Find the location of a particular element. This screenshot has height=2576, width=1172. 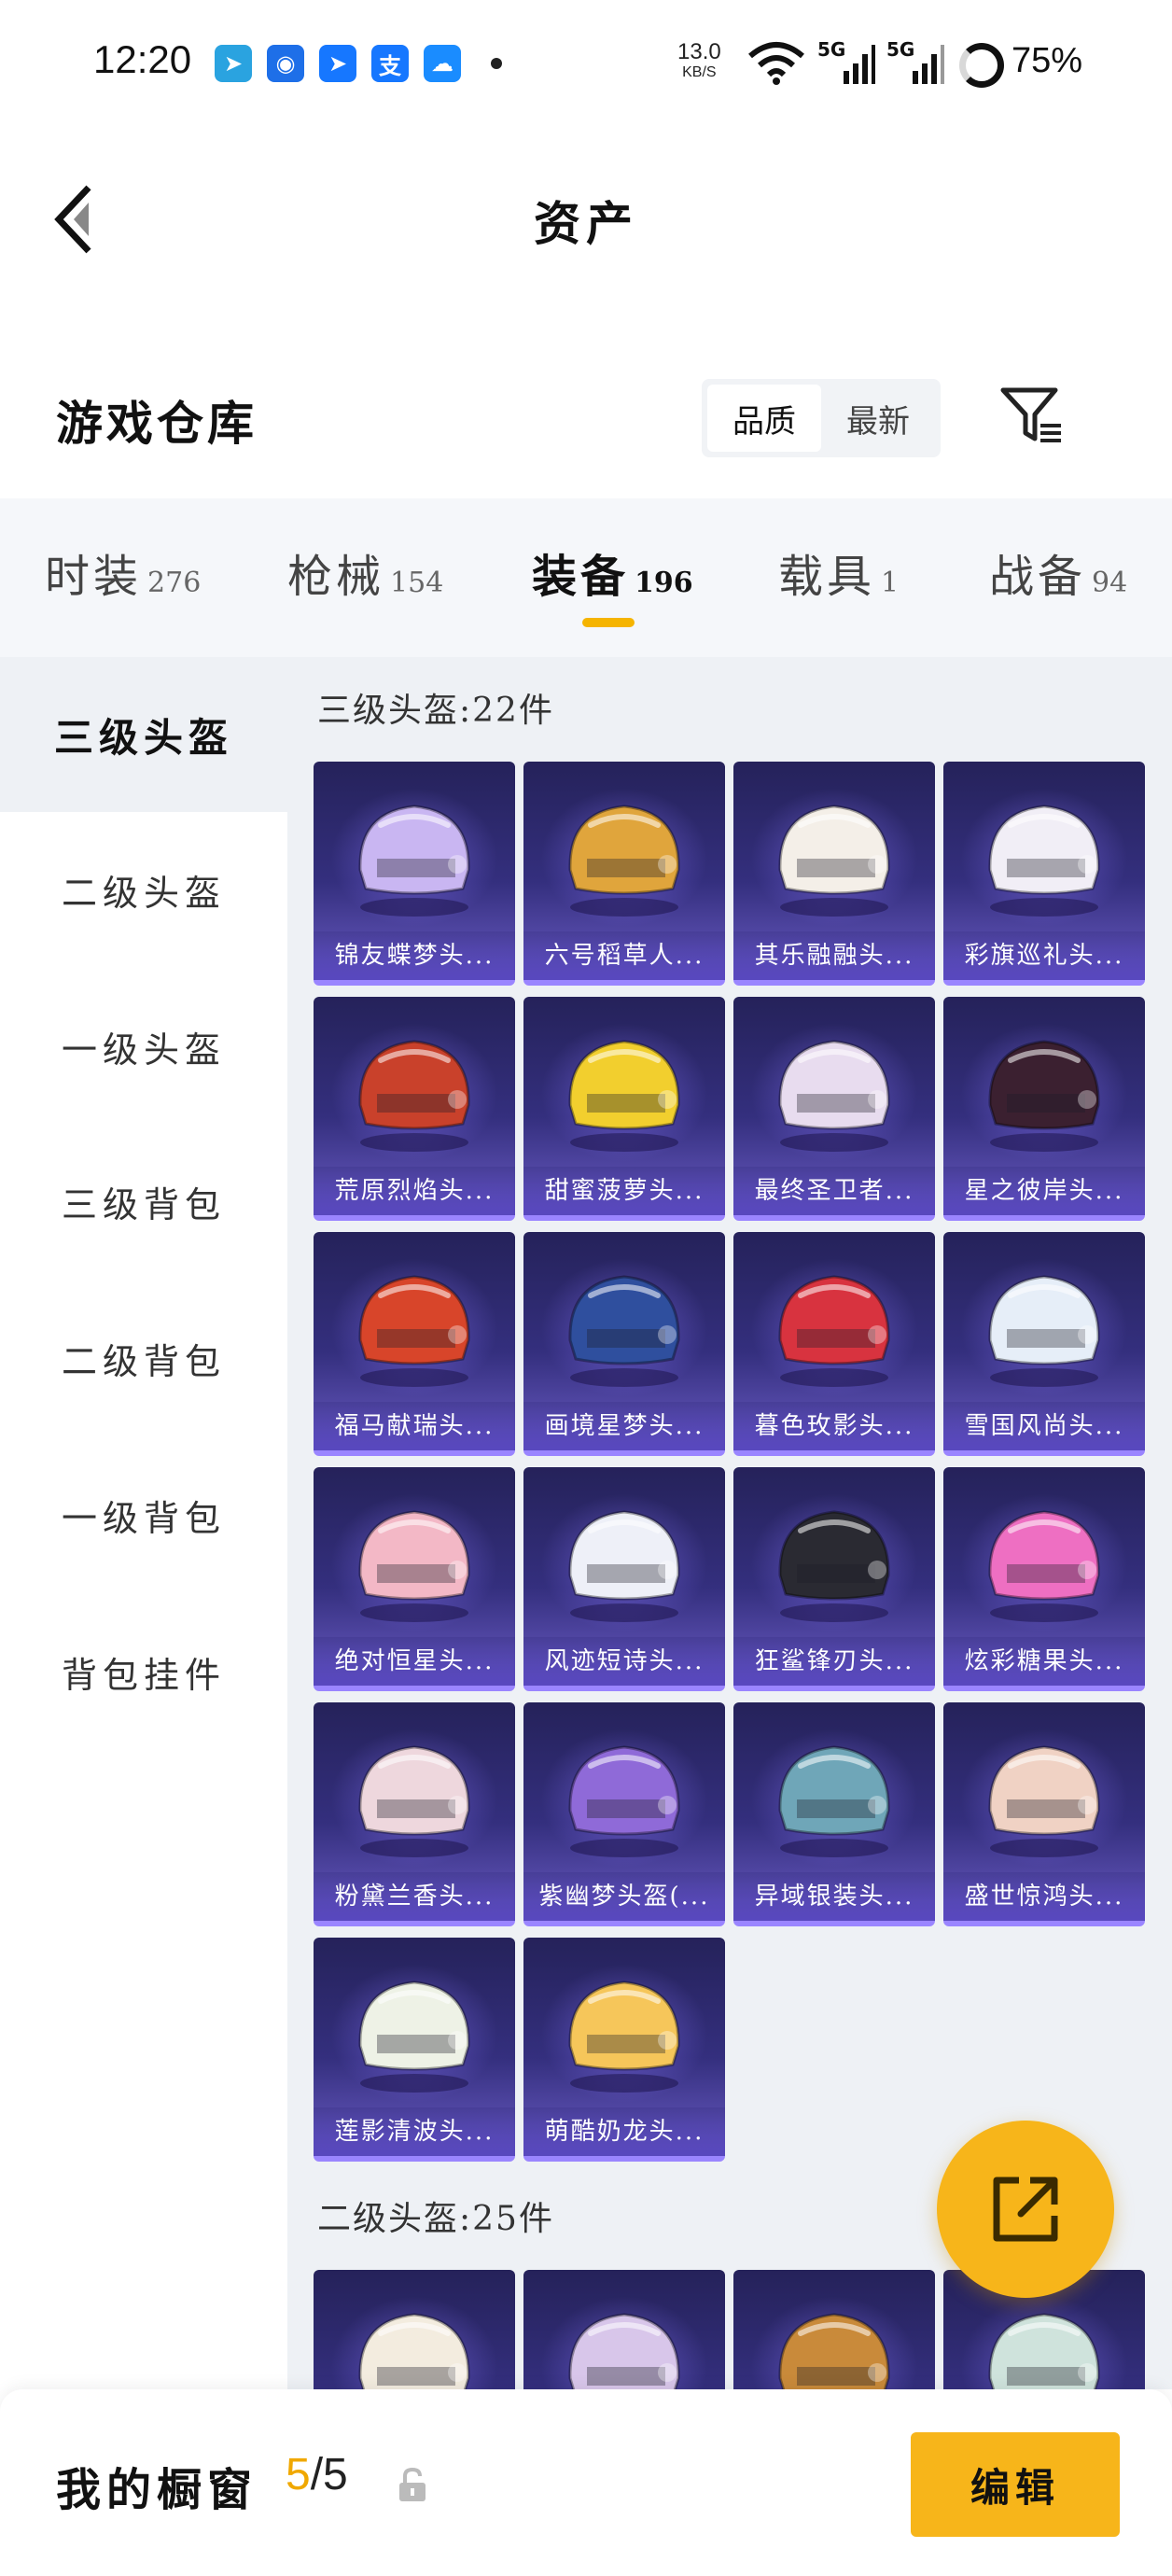

side-item-level2-helmet: 二级头盔 is located at coordinates (143, 889).